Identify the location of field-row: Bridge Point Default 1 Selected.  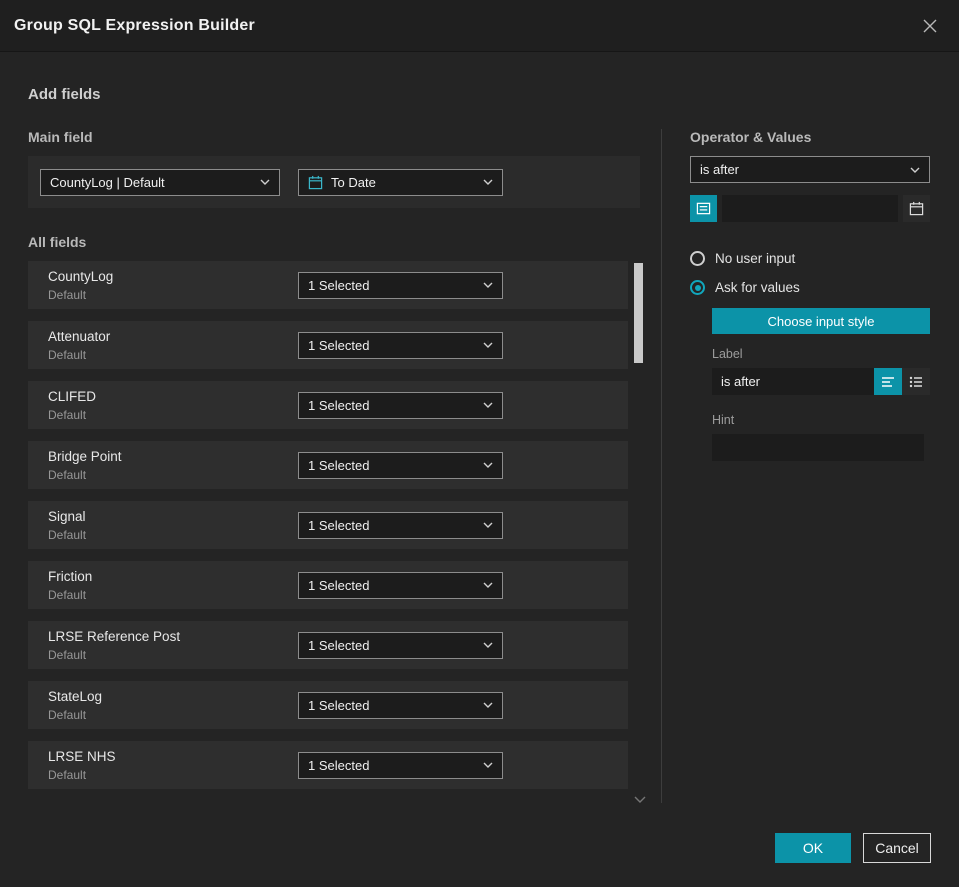
(328, 465).